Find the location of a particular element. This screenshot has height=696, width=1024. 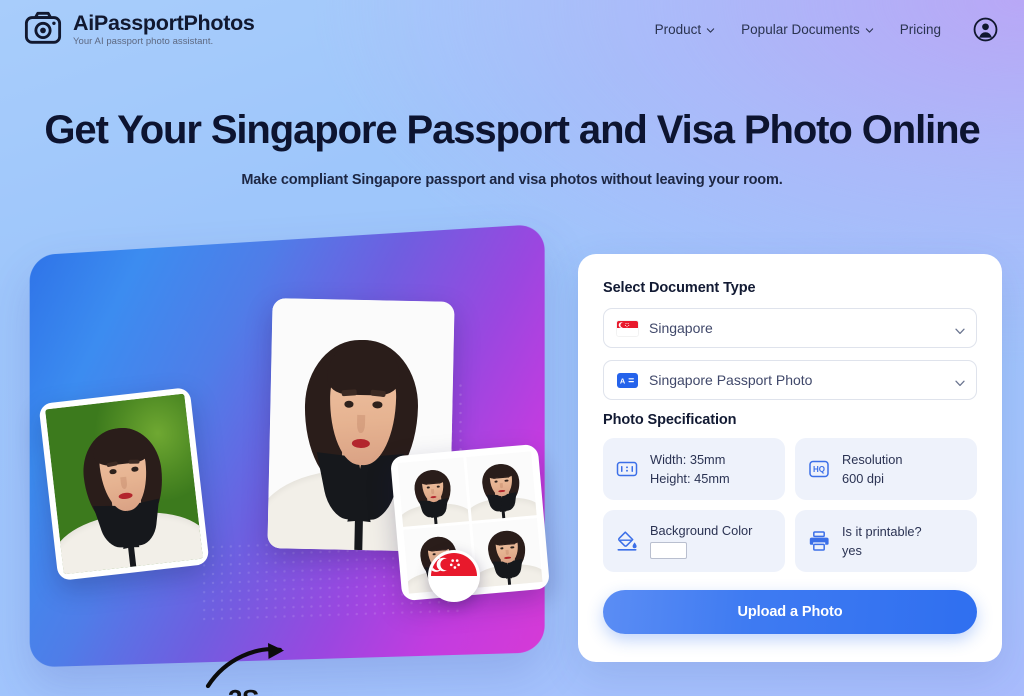

paint-bucket-icon is located at coordinates (627, 541).